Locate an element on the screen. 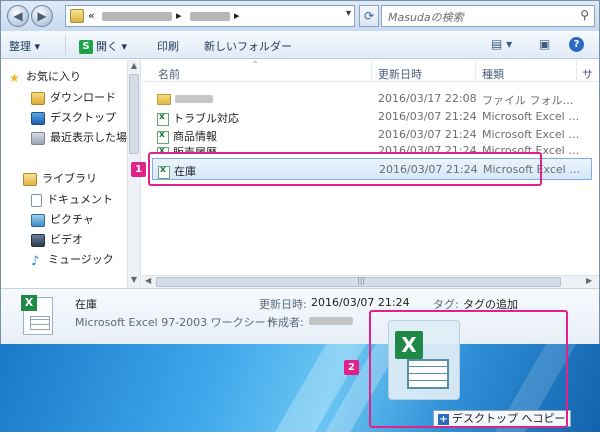 The width and height of the screenshot is (600, 434). sidebar-item-favorites: ★ お気に入り is located at coordinates (72, 78).